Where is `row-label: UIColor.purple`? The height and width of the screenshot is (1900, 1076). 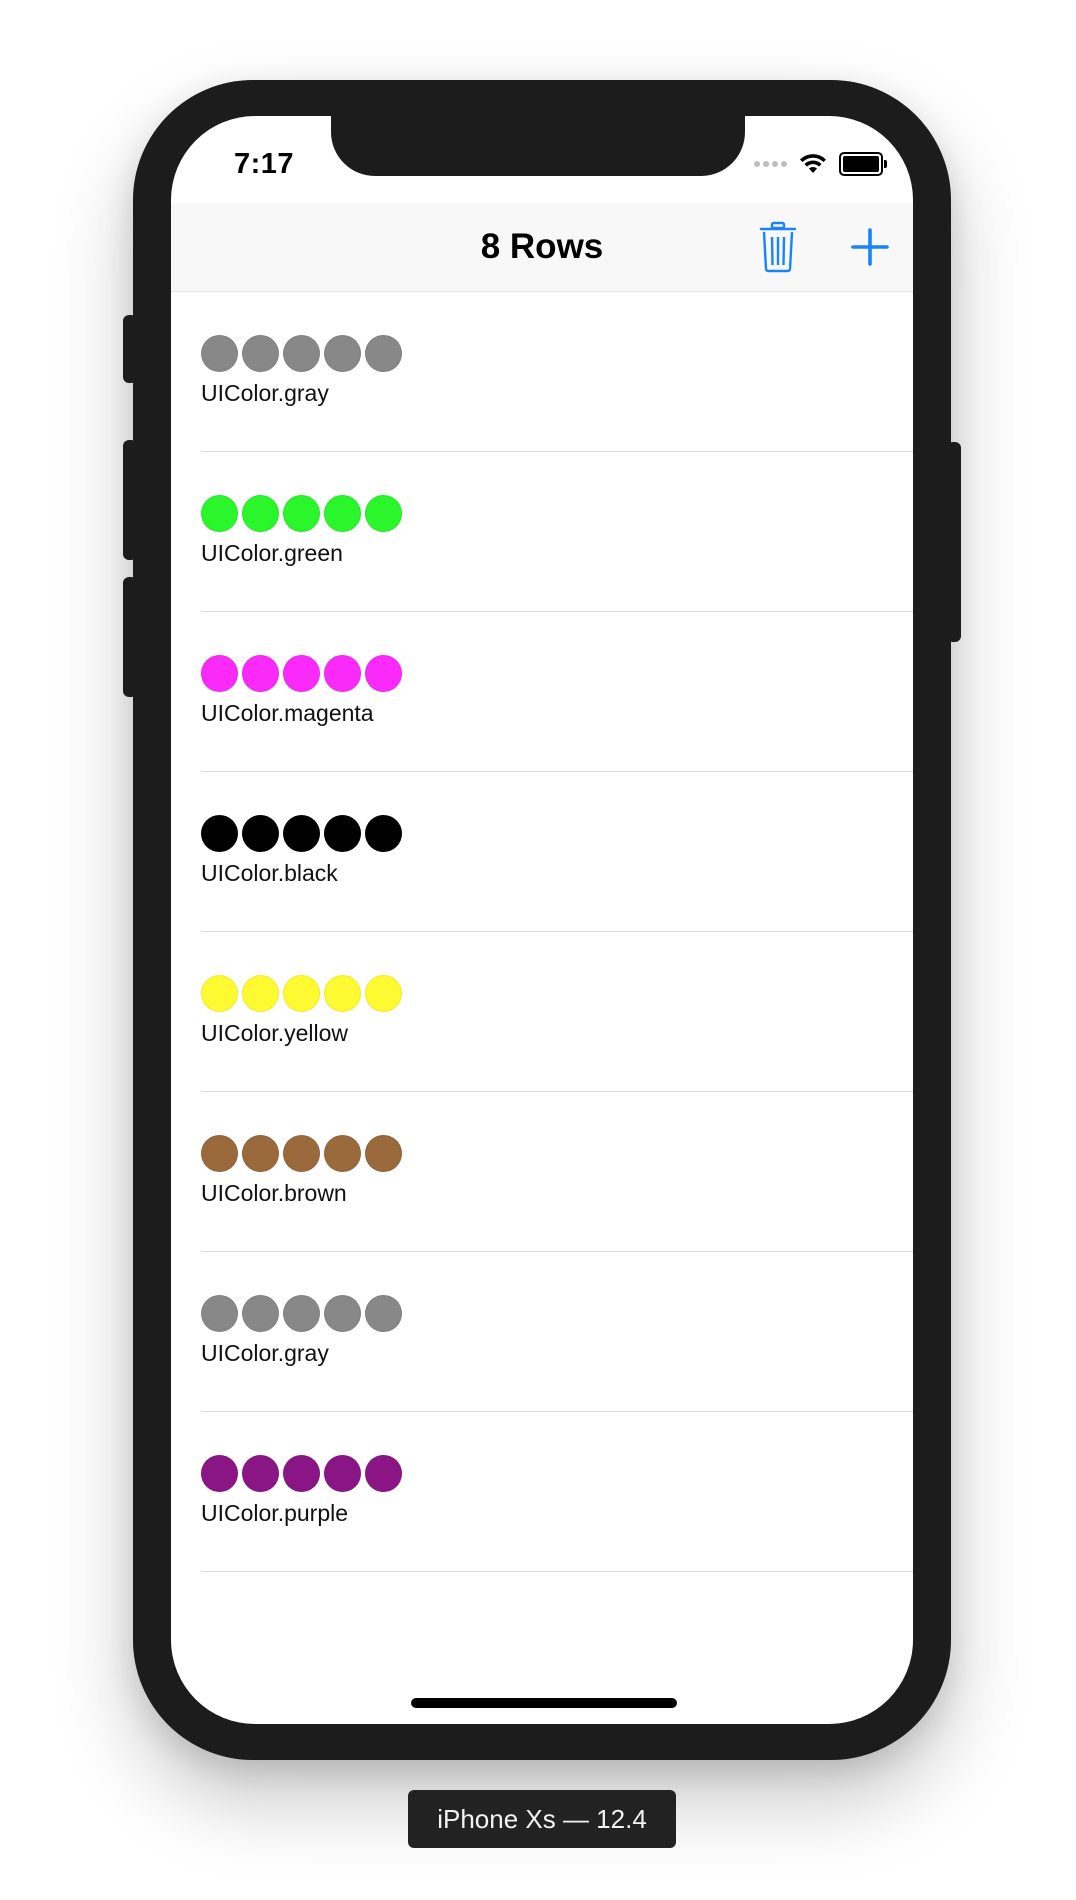
row-label: UIColor.purple is located at coordinates (275, 1513).